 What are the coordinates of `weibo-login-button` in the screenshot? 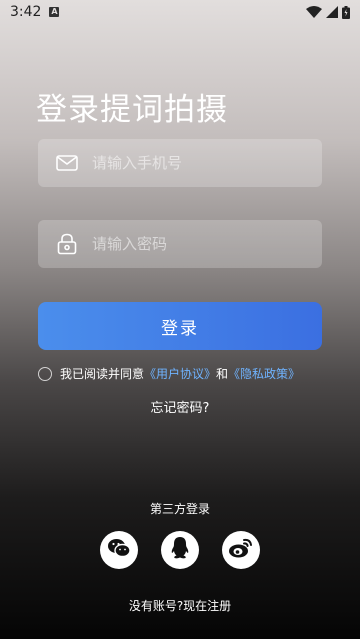 It's located at (241, 550).